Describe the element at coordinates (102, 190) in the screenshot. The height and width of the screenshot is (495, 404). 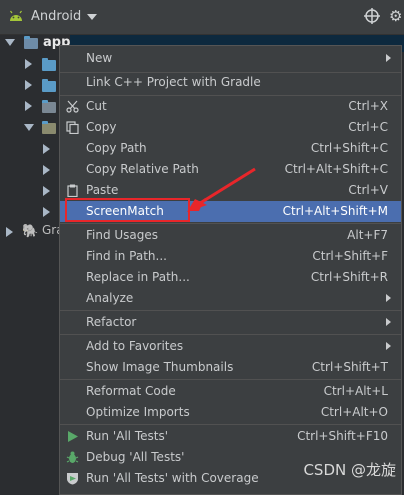
I see `menu-item-label: Paste` at that location.